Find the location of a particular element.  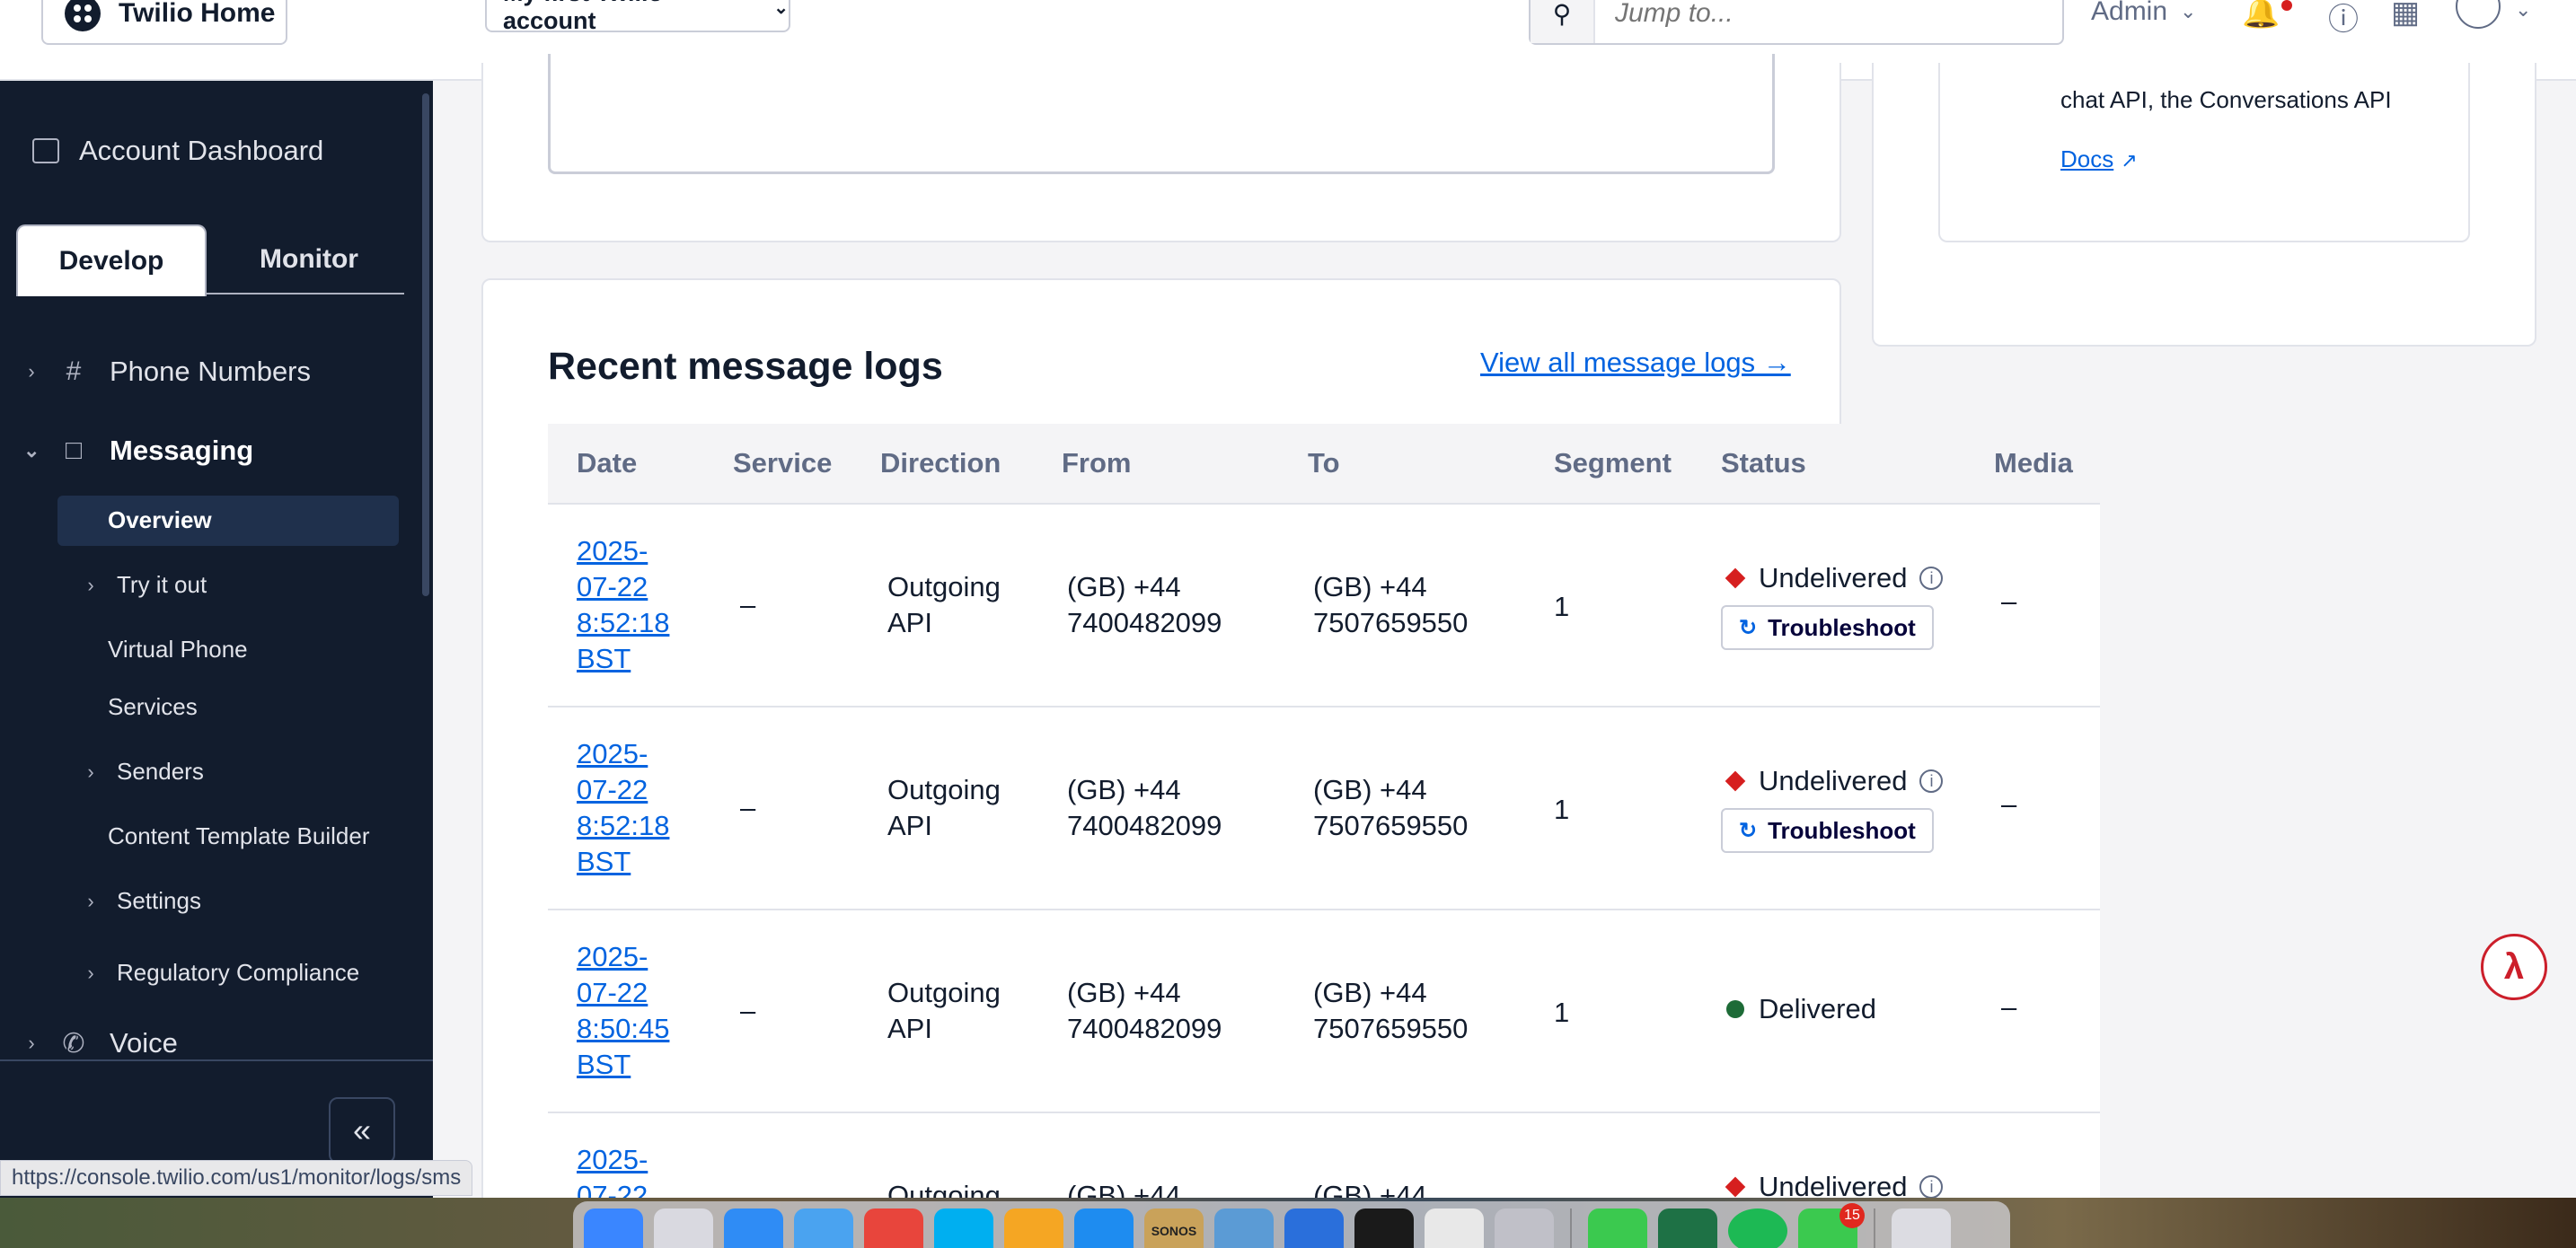

tab-monitor: Monitor is located at coordinates (309, 259).